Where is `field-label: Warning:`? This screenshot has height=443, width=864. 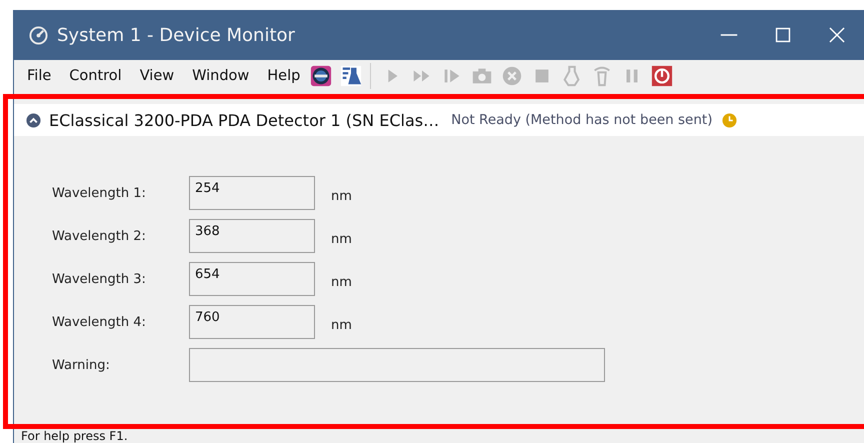 field-label: Warning: is located at coordinates (81, 365).